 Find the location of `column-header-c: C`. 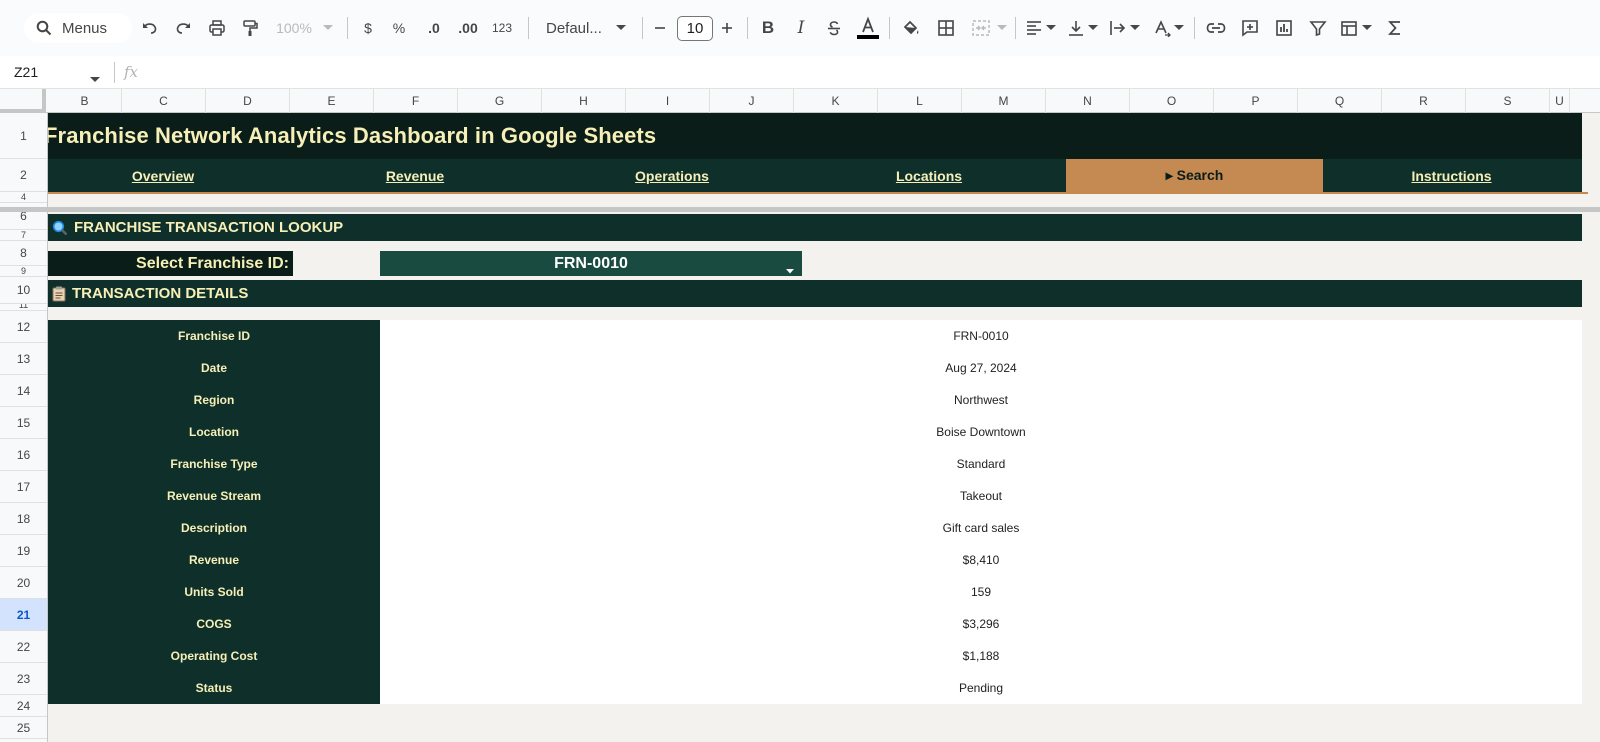

column-header-c: C is located at coordinates (164, 101).